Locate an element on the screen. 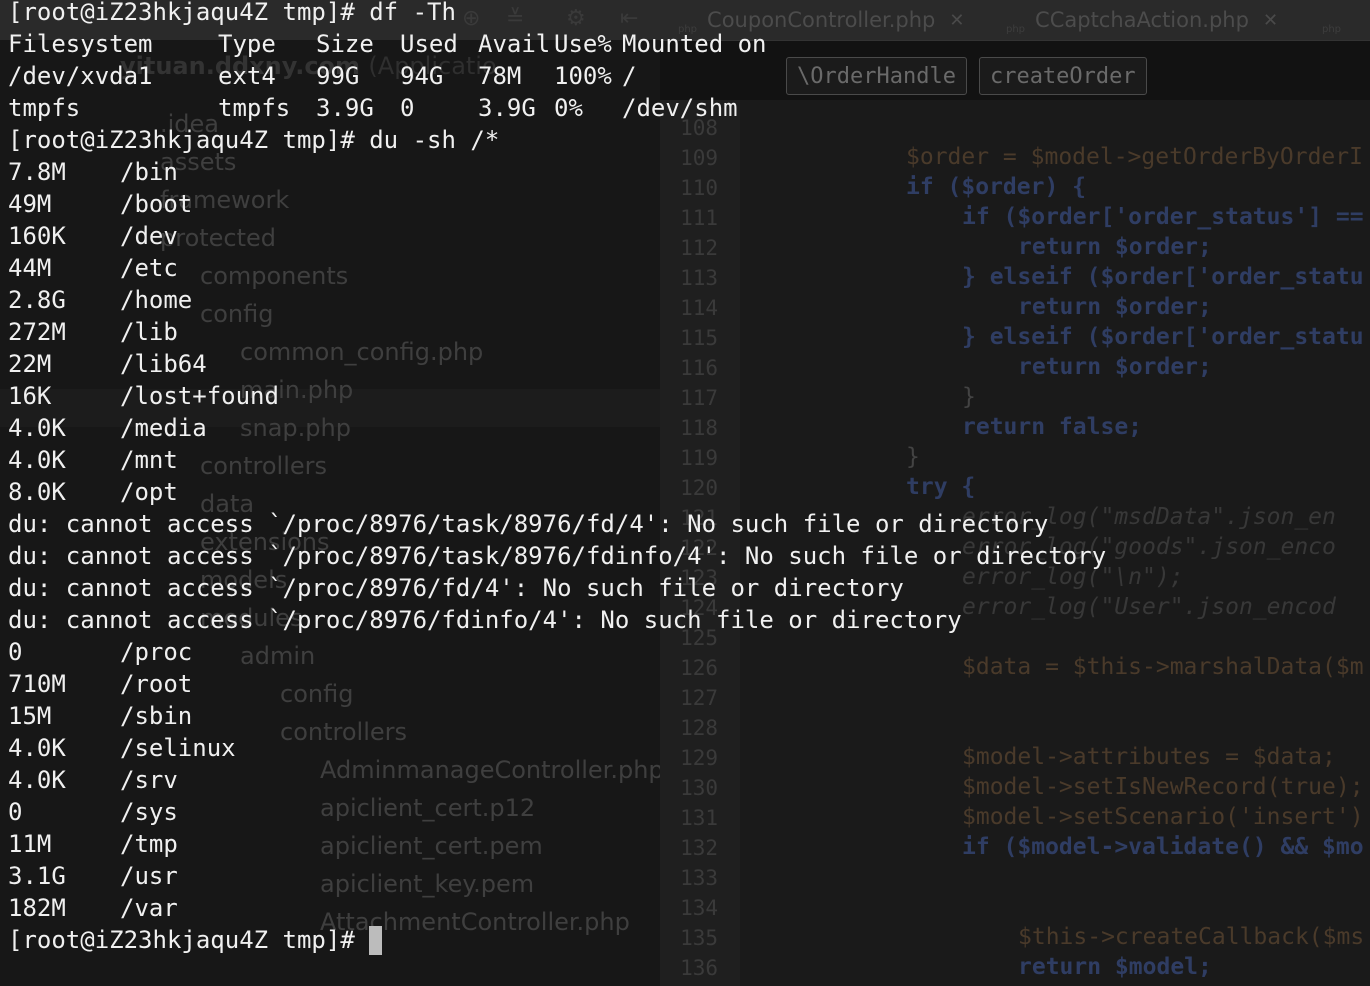  command-line: [root@iZ23hkjaqu4Z tmp]# du -sh /* is located at coordinates (253, 140).